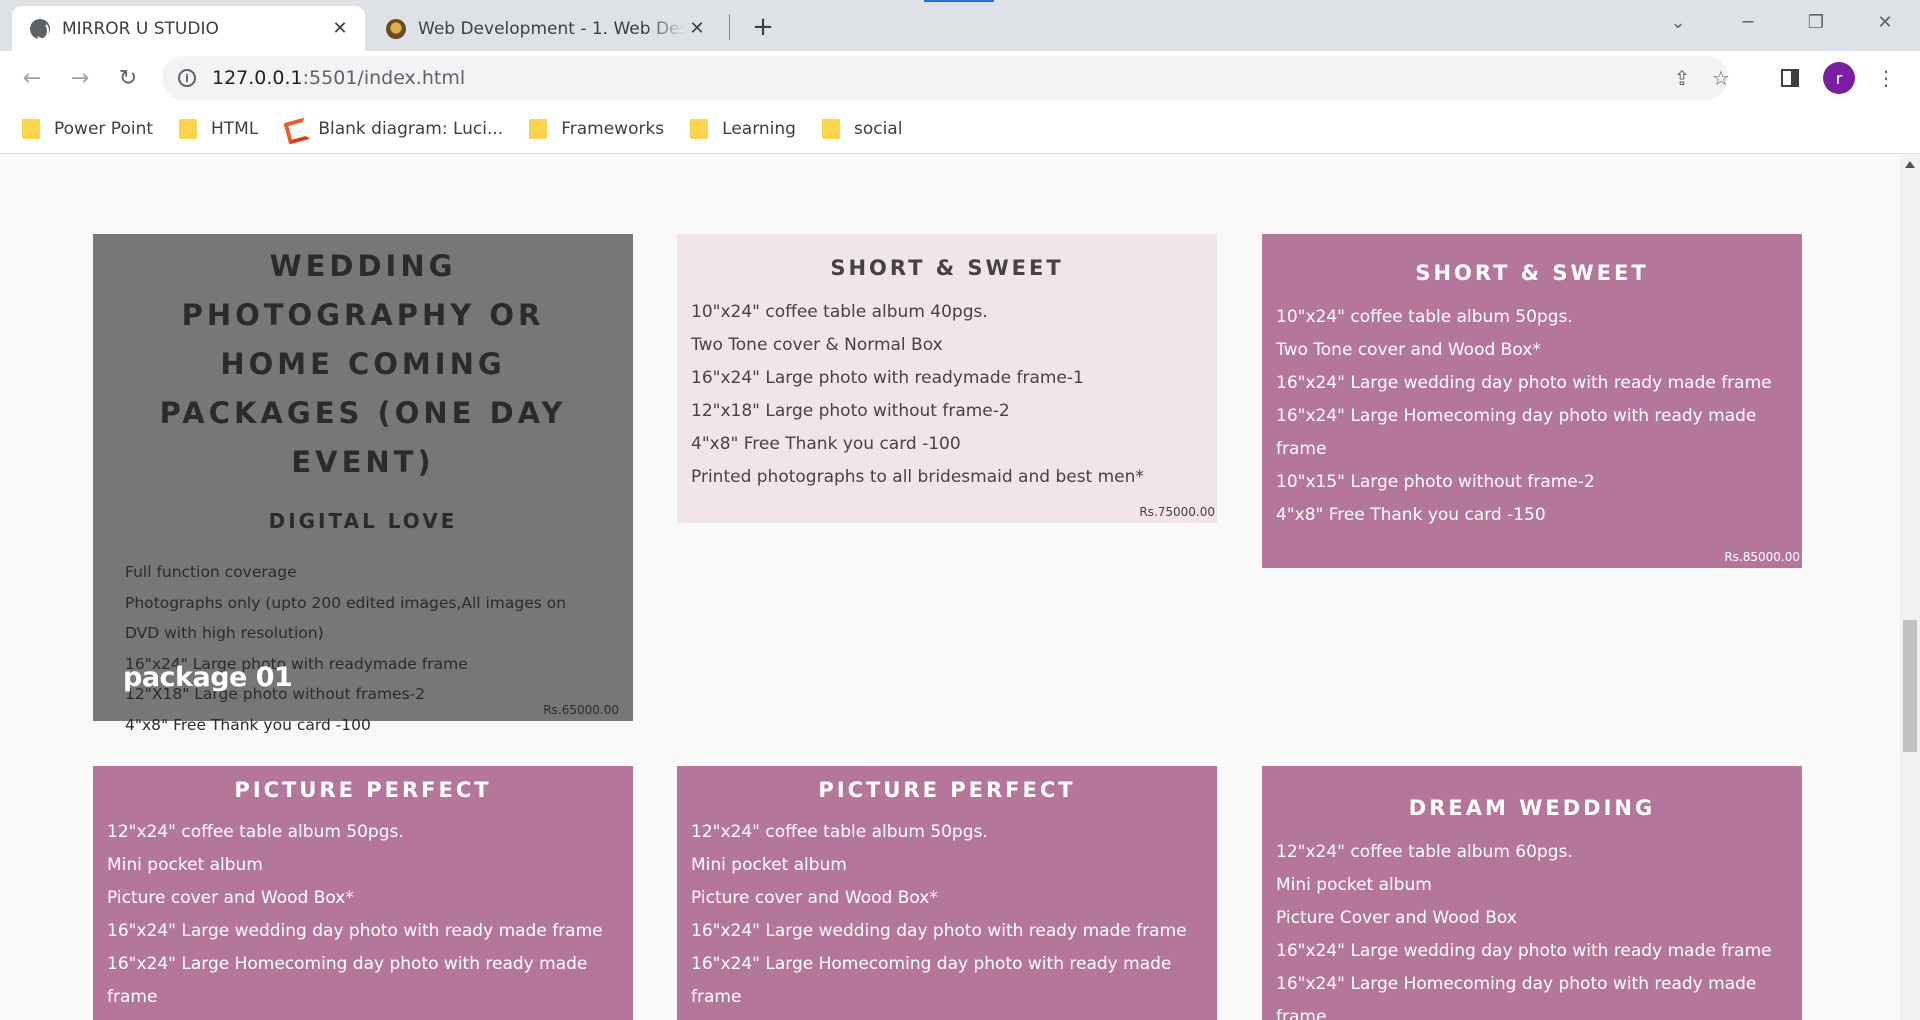 This screenshot has width=1920, height=1020. Describe the element at coordinates (1886, 78) in the screenshot. I see `menu-kebab-icon: ⋮` at that location.